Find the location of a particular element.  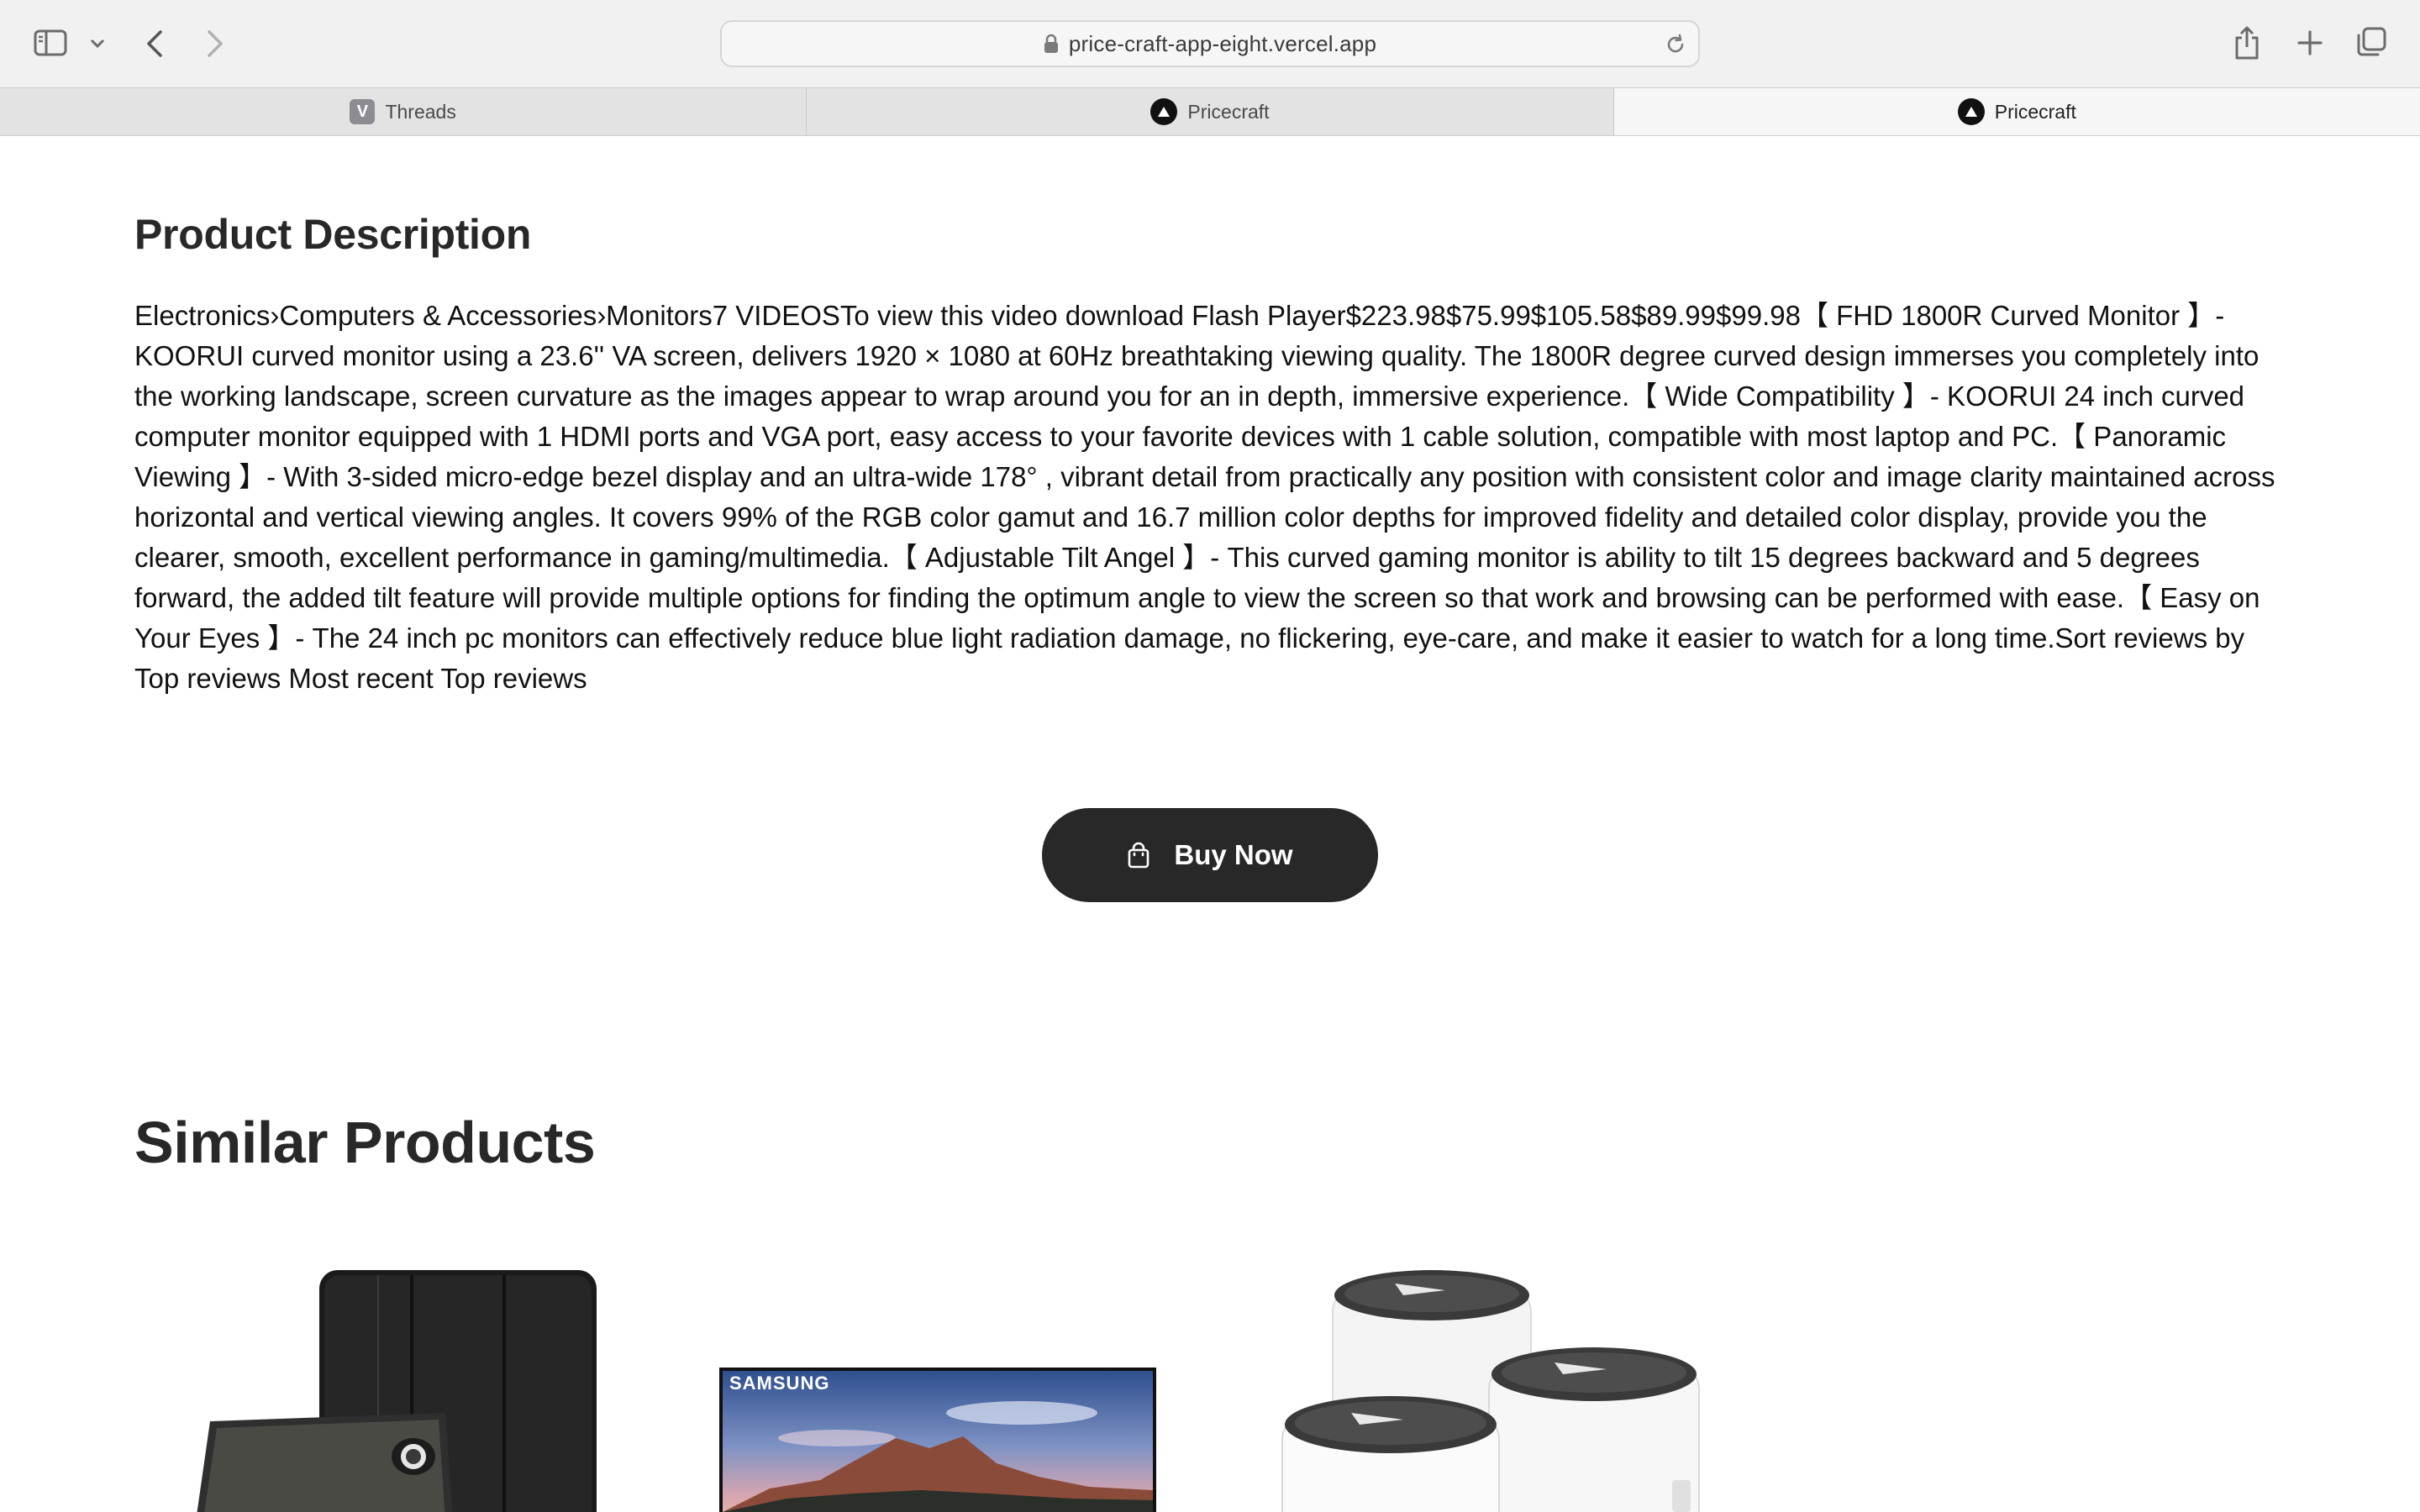

new-tab-plus-icon is located at coordinates (2310, 43).